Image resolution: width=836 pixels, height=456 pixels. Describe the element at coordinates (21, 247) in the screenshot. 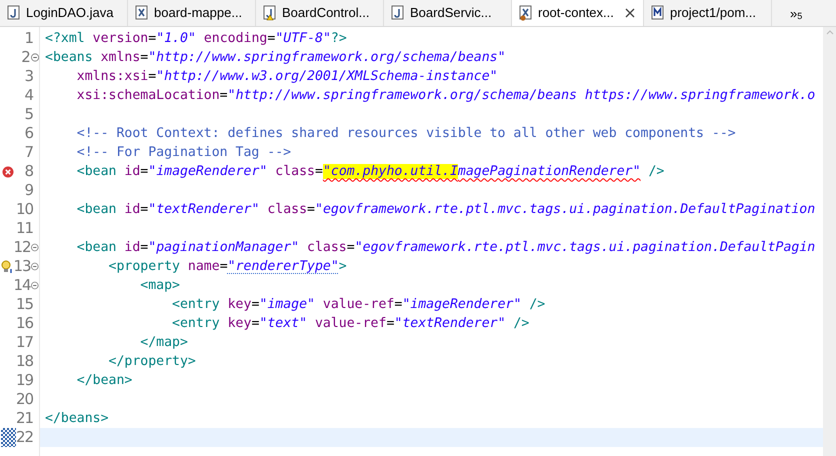

I see `line-number: 12` at that location.